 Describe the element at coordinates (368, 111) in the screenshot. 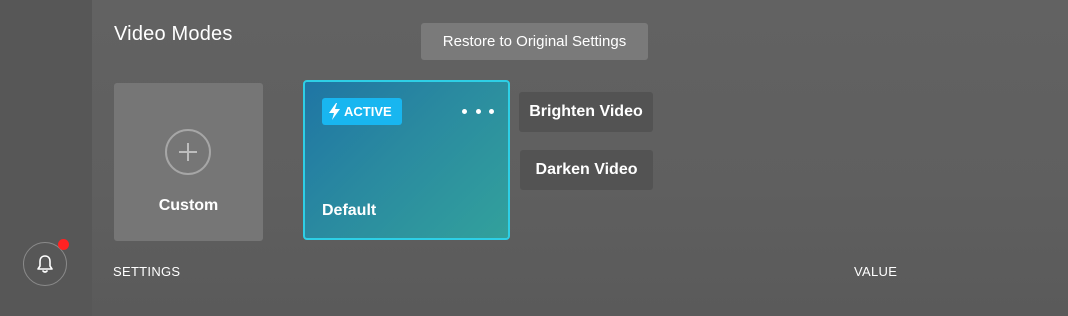

I see `active-badge-label: ACTIVE` at that location.